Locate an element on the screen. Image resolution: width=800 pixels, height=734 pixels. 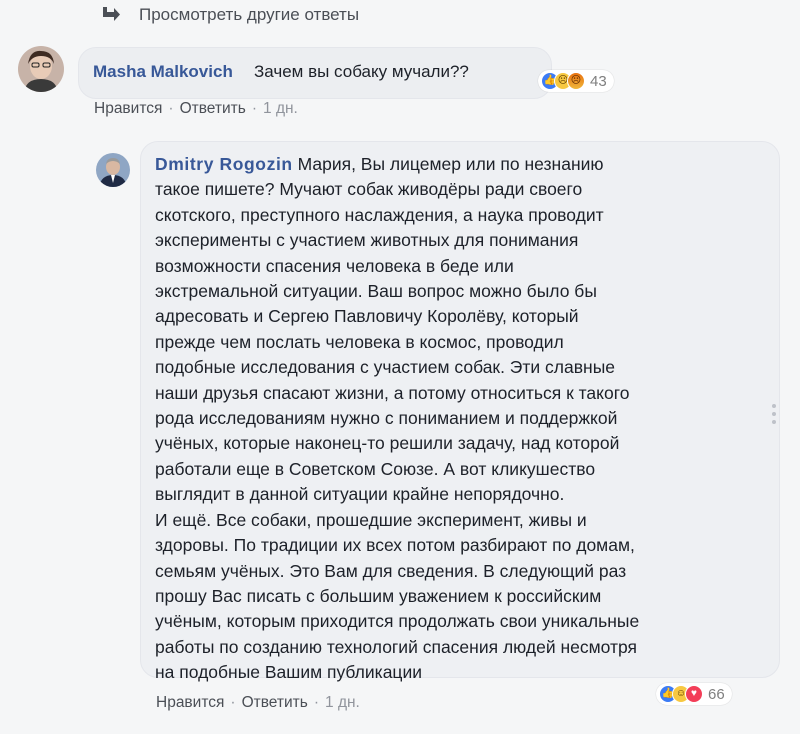
comment-bubble: Masha Malkovich Зачем вы собаку мучали?? is located at coordinates (315, 73).